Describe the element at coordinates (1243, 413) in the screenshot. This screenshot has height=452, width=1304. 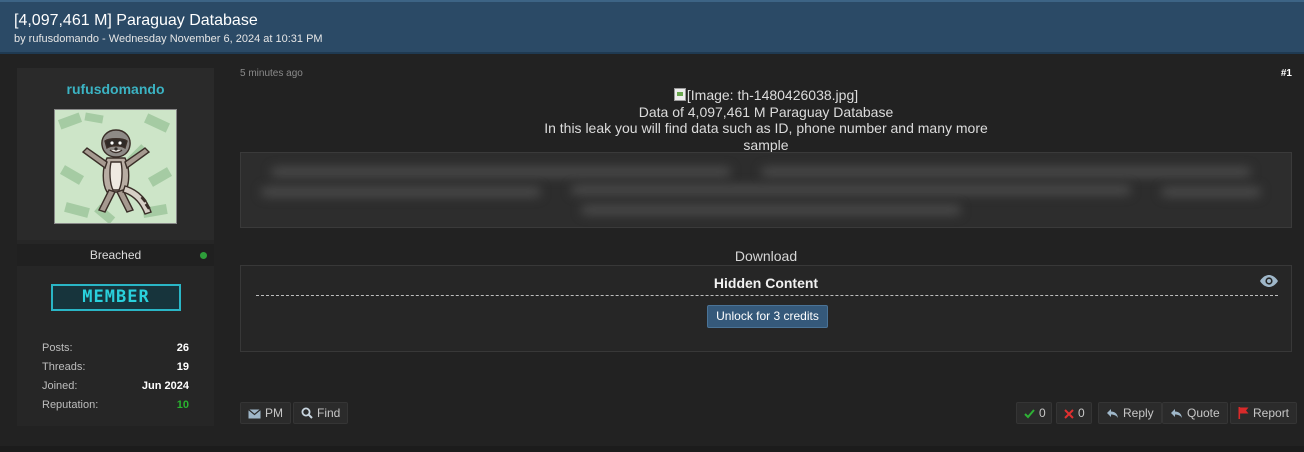
I see `flag-icon` at that location.